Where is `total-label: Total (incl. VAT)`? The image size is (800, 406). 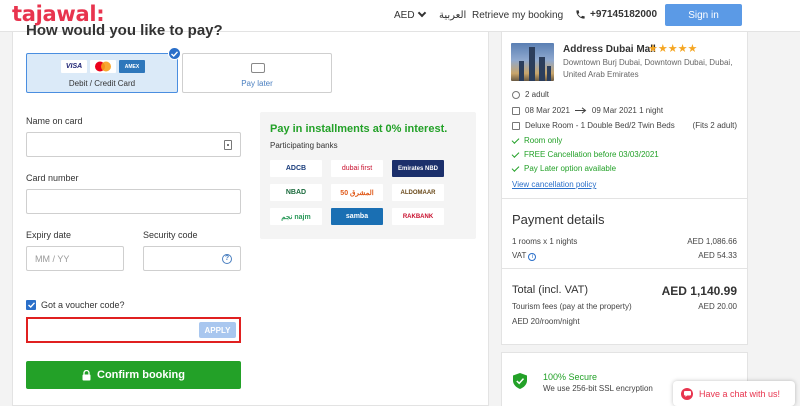 total-label: Total (incl. VAT) is located at coordinates (550, 290).